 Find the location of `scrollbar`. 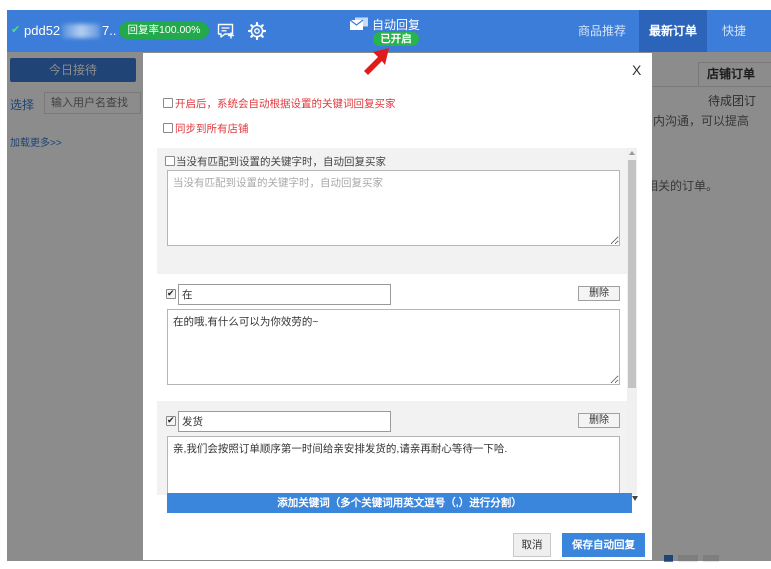

scrollbar is located at coordinates (632, 321).